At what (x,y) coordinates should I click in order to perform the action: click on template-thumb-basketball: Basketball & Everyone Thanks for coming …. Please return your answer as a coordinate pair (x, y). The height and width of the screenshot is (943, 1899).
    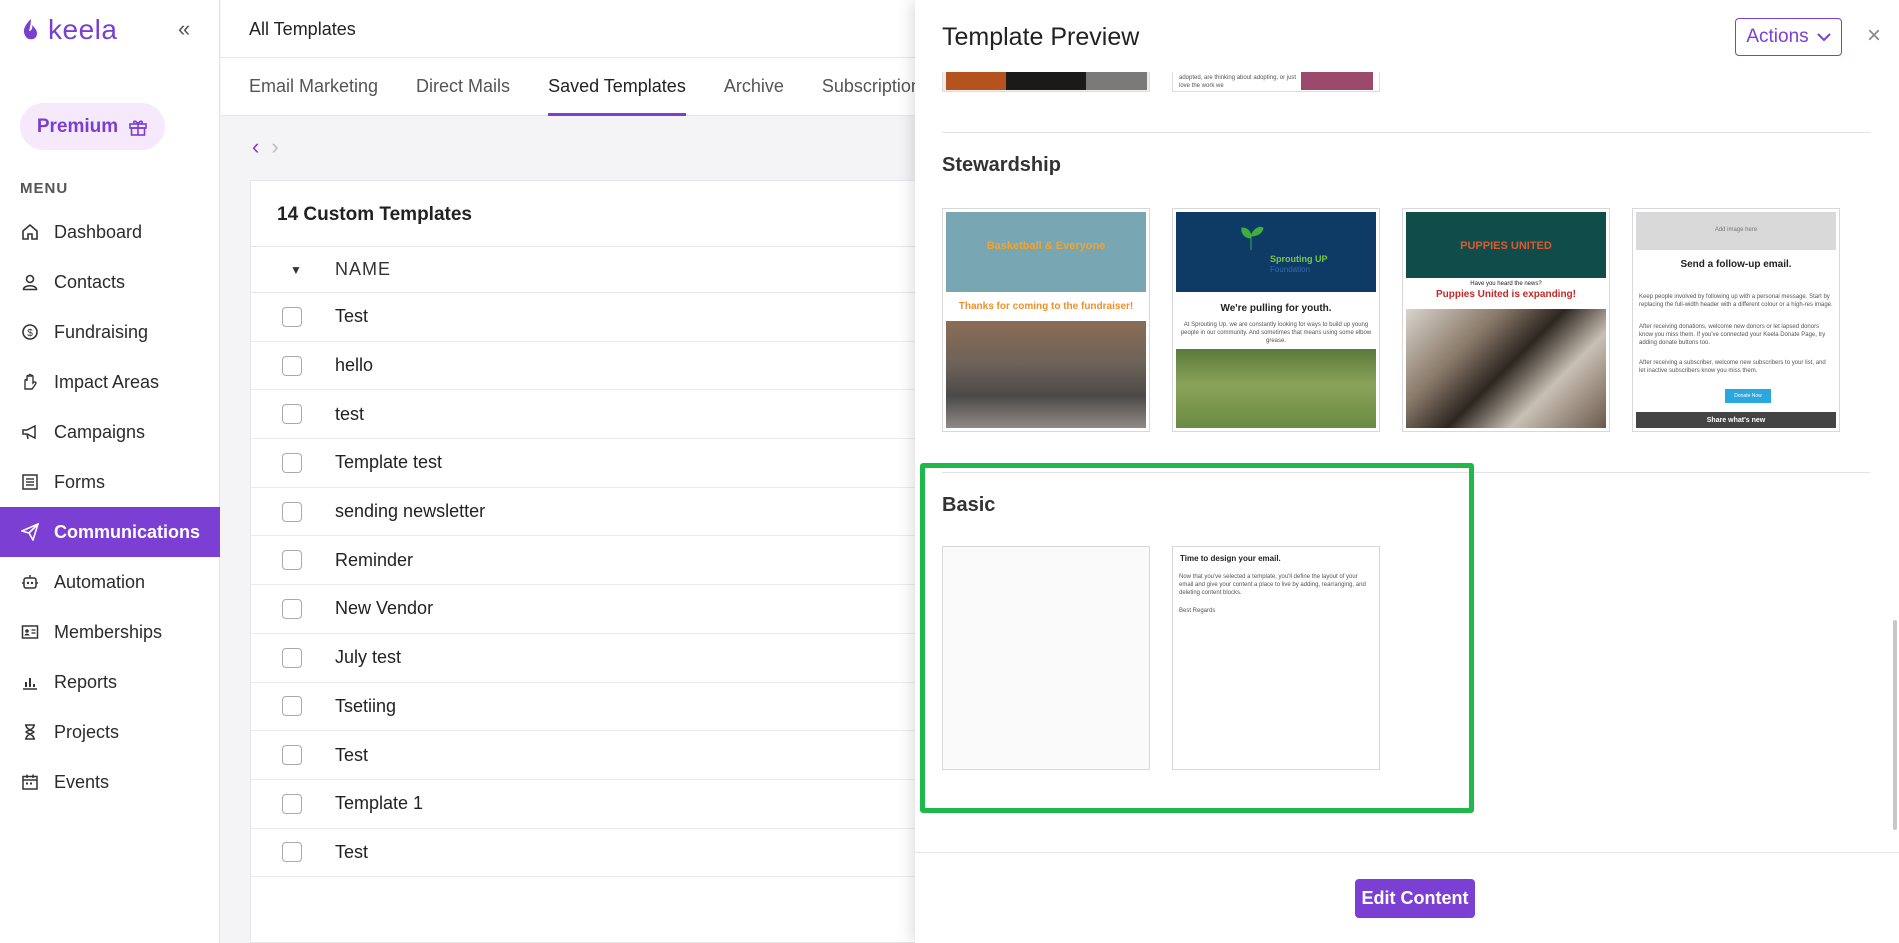
    Looking at the image, I should click on (1046, 320).